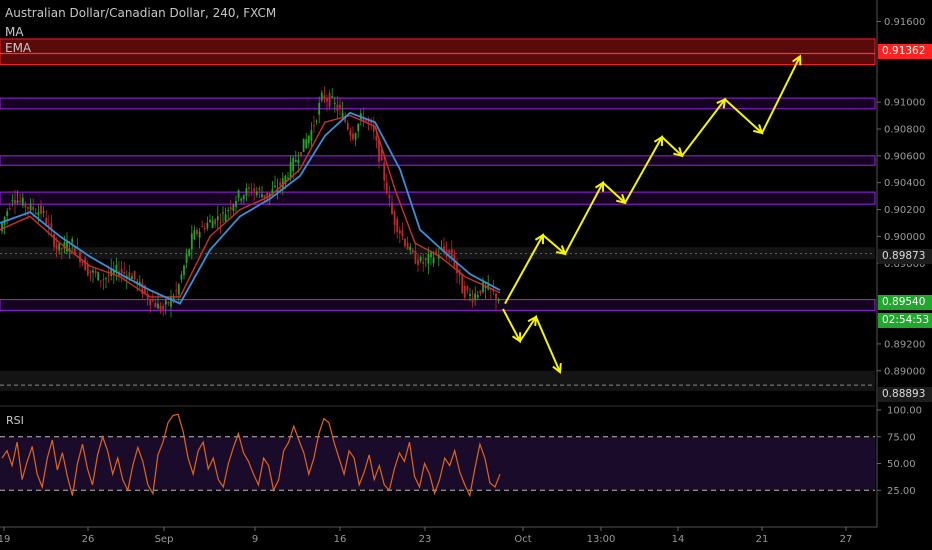 This screenshot has height=550, width=932. I want to click on time-tick-label: 27, so click(846, 539).